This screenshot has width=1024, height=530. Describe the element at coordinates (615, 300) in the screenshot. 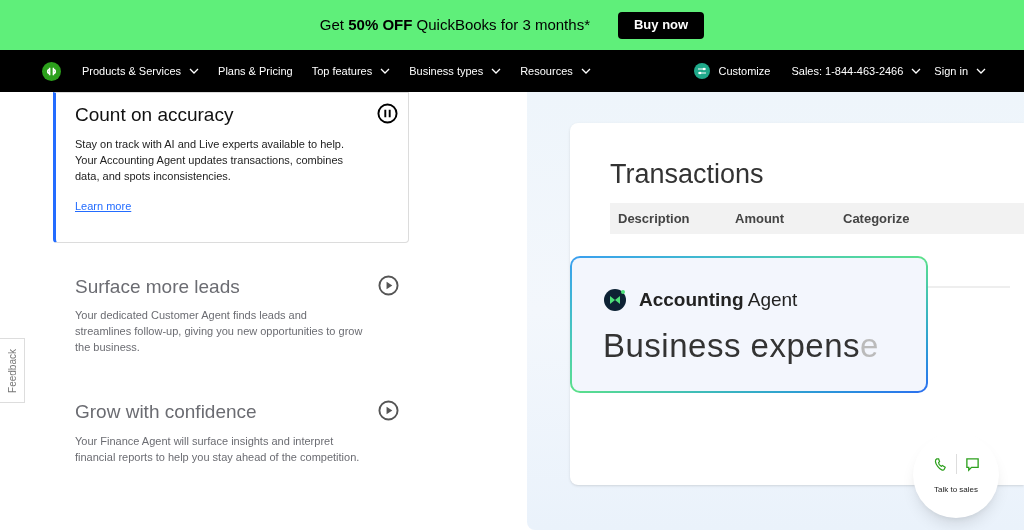

I see `agent-logo-icon` at that location.